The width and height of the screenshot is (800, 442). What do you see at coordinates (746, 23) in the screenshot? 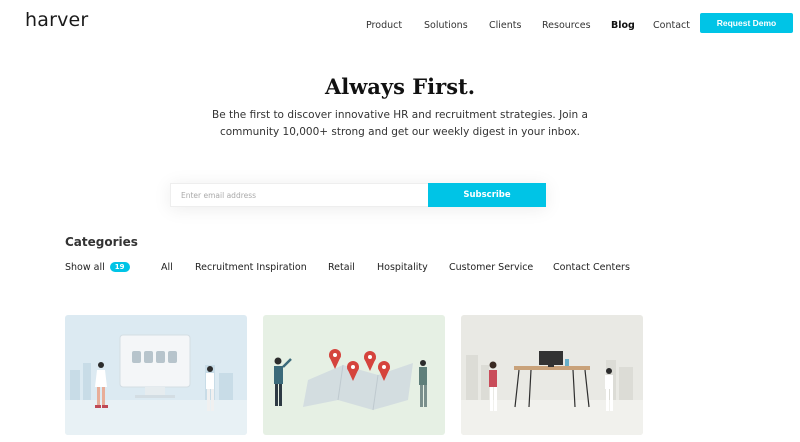
I see `request-demo-button: Request Demo` at bounding box center [746, 23].